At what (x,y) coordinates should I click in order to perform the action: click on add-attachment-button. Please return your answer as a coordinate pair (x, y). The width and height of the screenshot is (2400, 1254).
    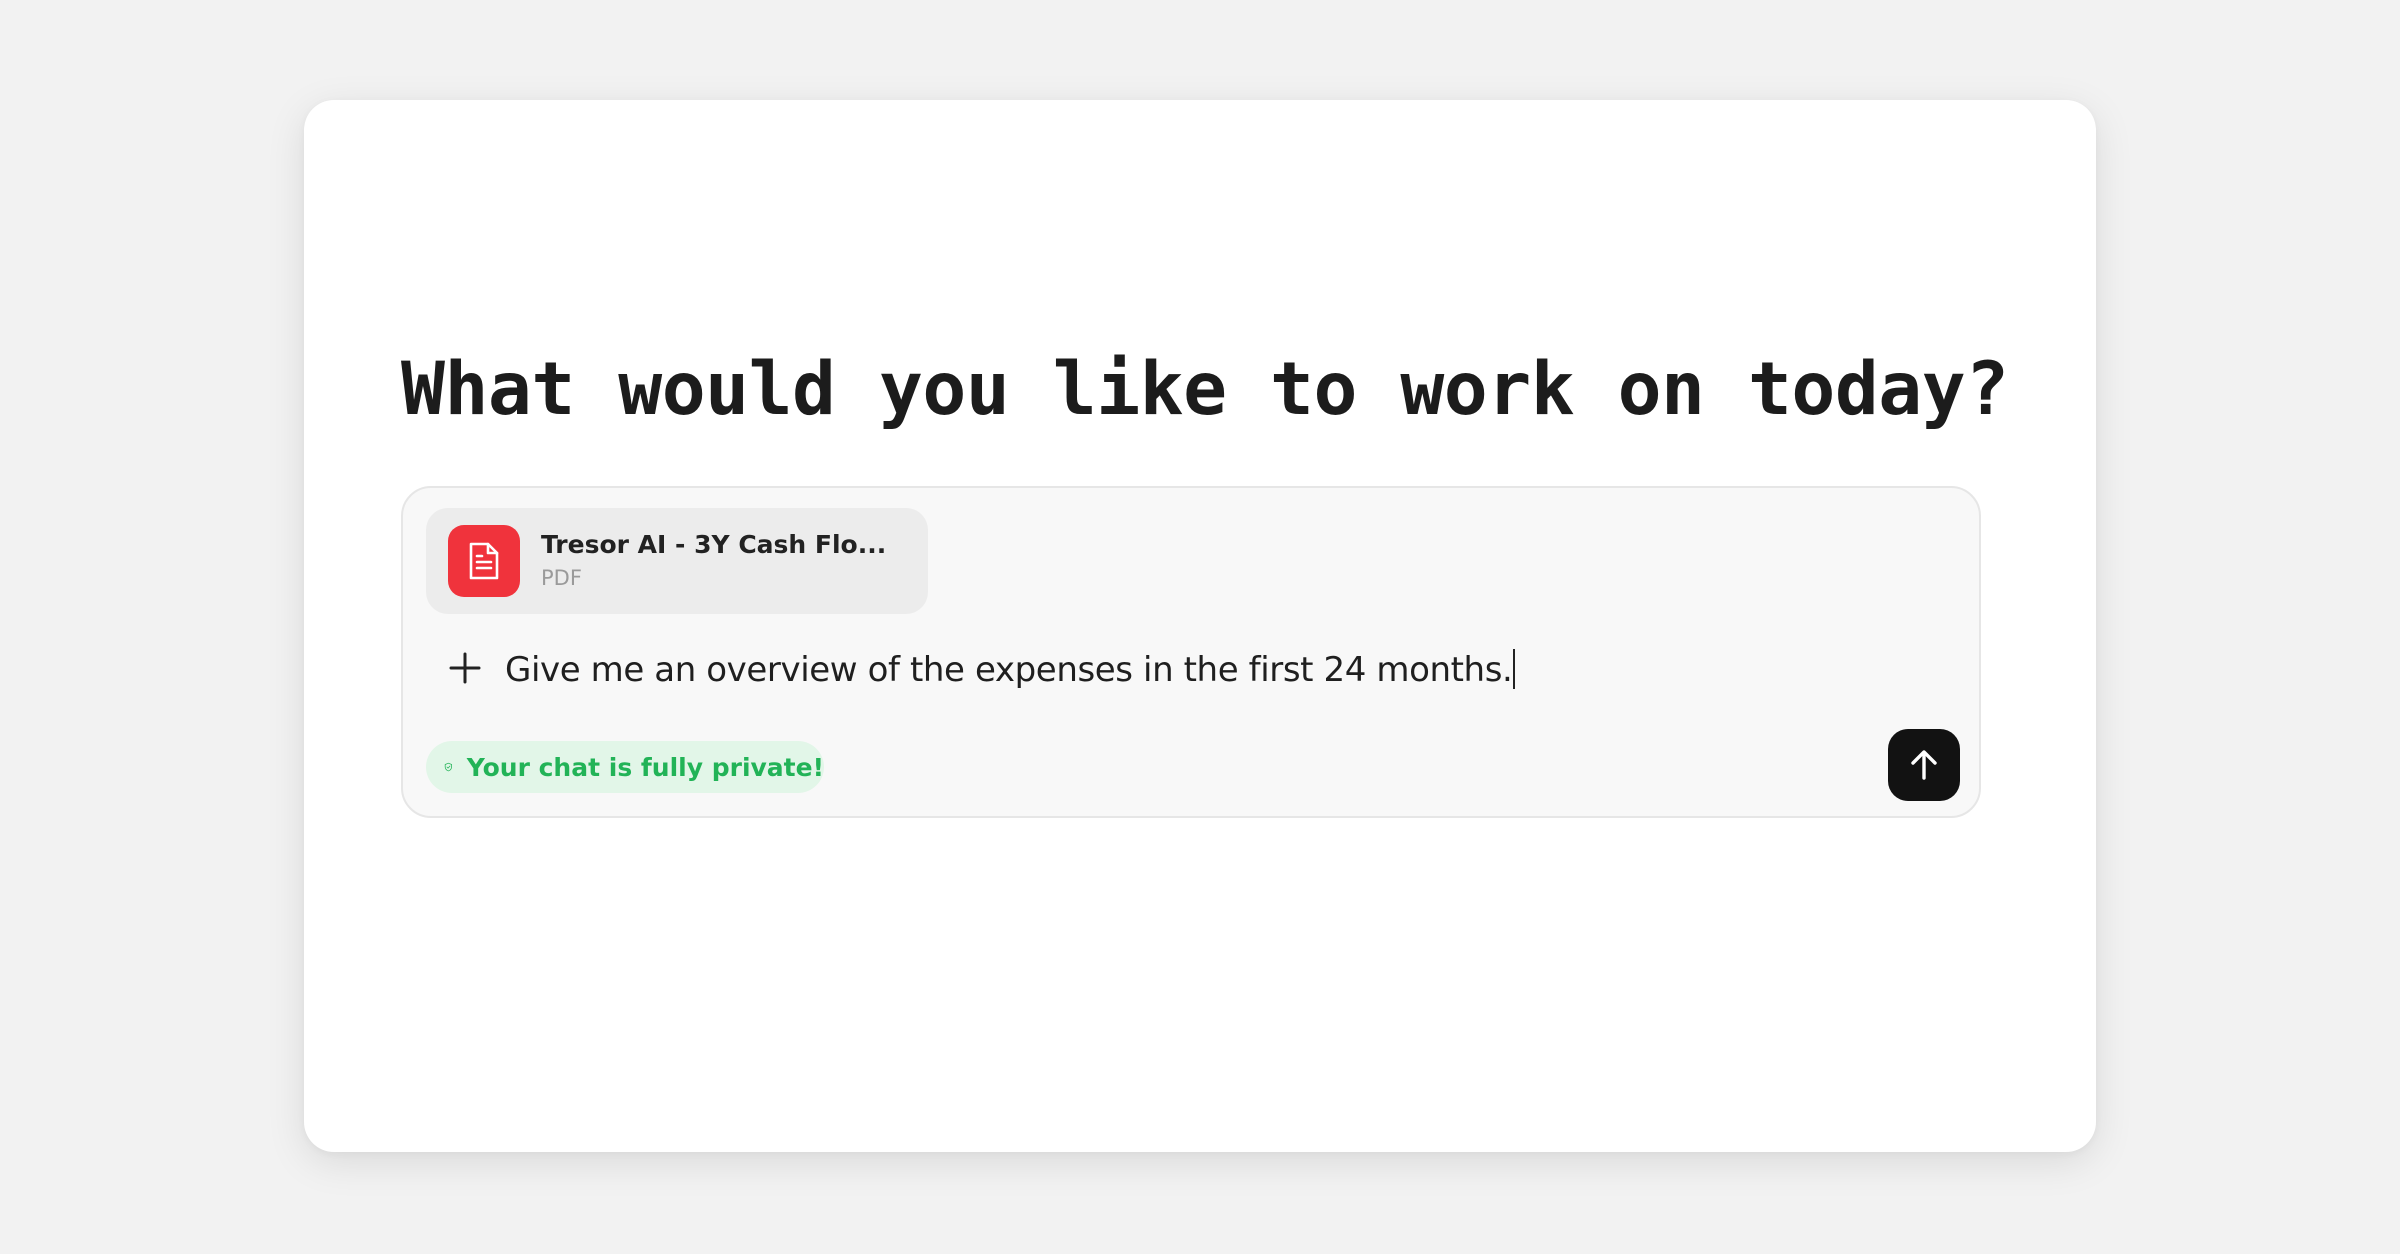
    Looking at the image, I should click on (465, 668).